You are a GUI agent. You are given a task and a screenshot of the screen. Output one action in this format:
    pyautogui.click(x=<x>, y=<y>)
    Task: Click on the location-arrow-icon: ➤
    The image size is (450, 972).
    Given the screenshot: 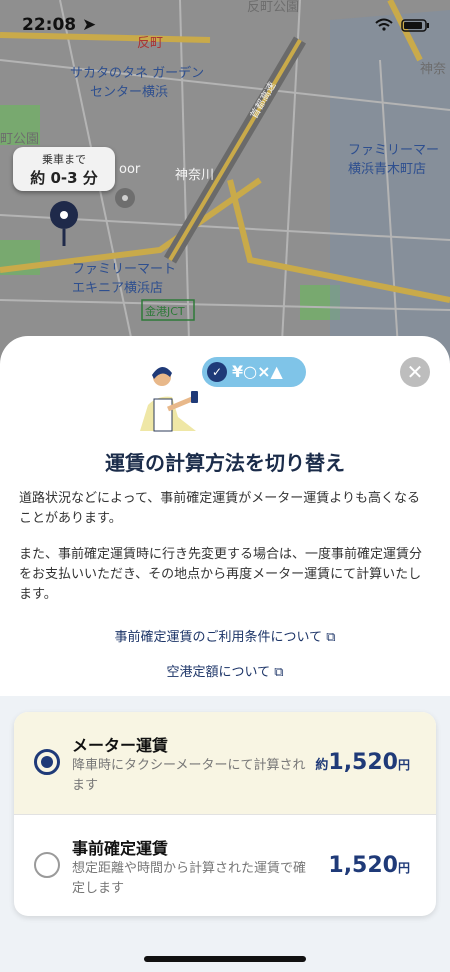 What is the action you would take?
    pyautogui.click(x=89, y=25)
    